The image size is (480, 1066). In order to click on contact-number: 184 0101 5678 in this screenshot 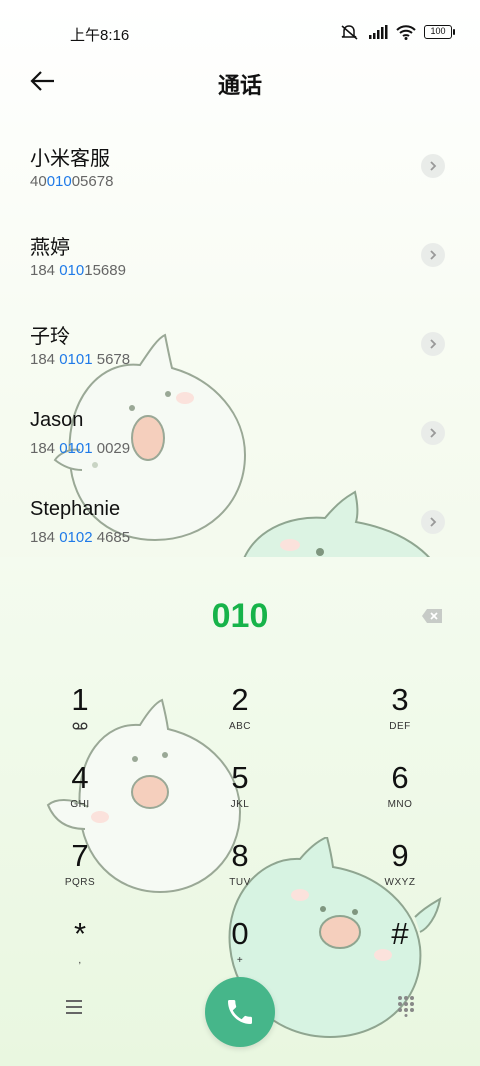, I will do `click(80, 359)`.